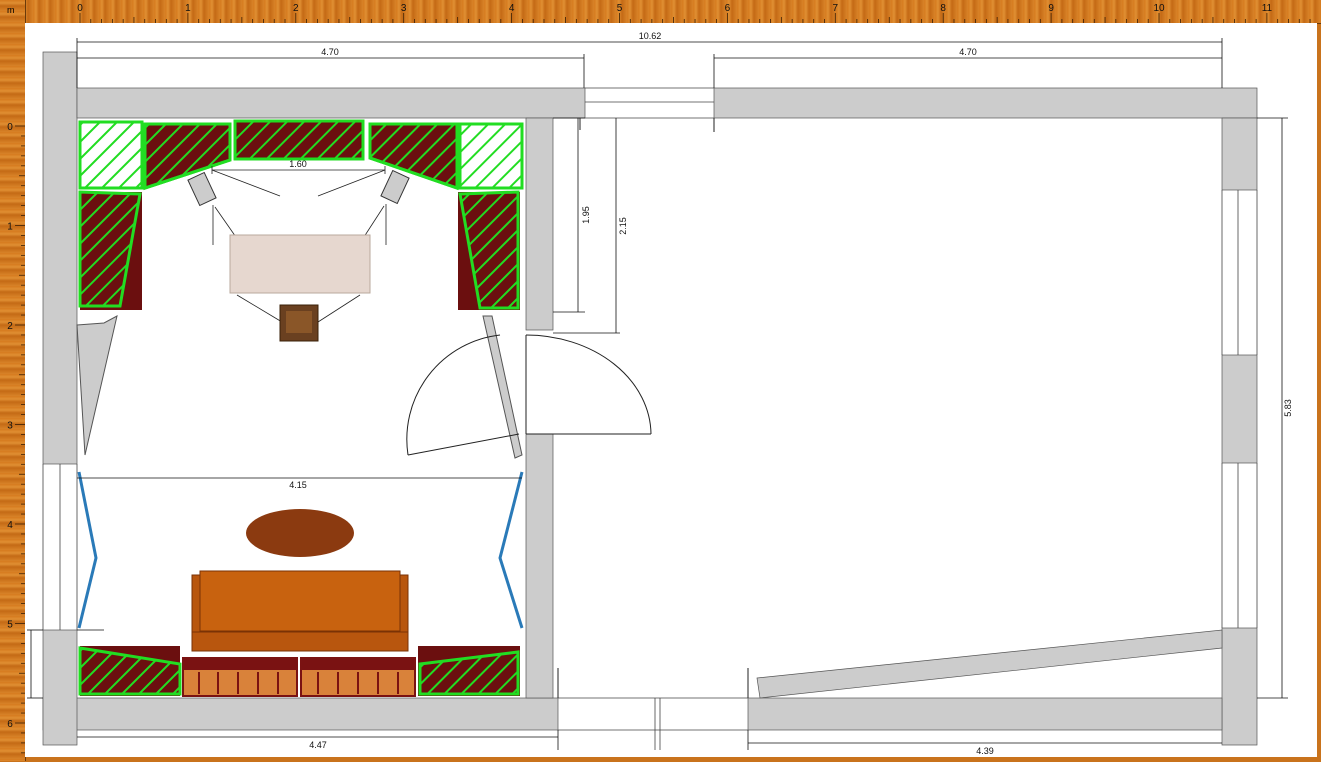 The image size is (1321, 762). I want to click on absorber-top-1-hatch, so click(187, 156).